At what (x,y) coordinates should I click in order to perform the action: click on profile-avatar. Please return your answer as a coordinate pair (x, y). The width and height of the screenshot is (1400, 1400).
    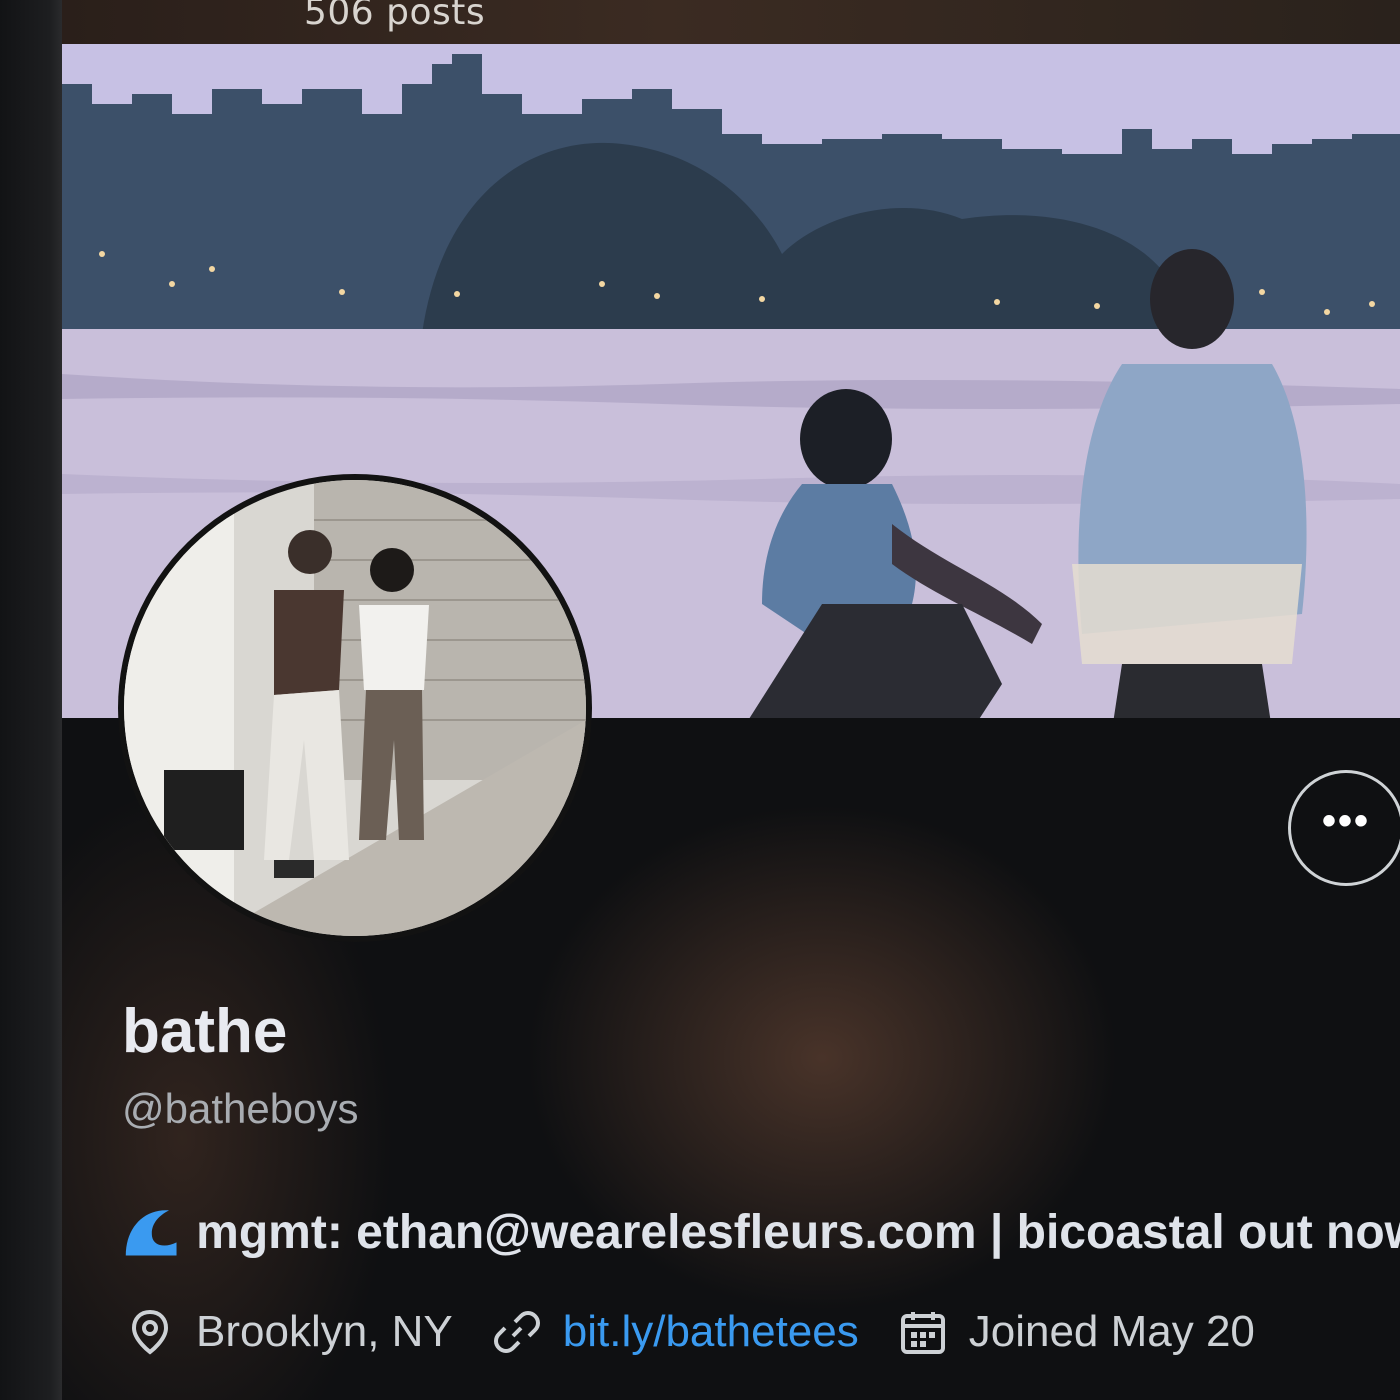
    Looking at the image, I should click on (355, 708).